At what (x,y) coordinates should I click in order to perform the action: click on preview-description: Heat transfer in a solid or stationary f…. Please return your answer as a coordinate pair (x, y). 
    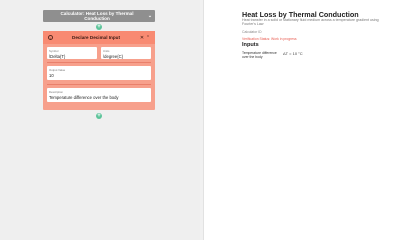
    Looking at the image, I should click on (310, 22).